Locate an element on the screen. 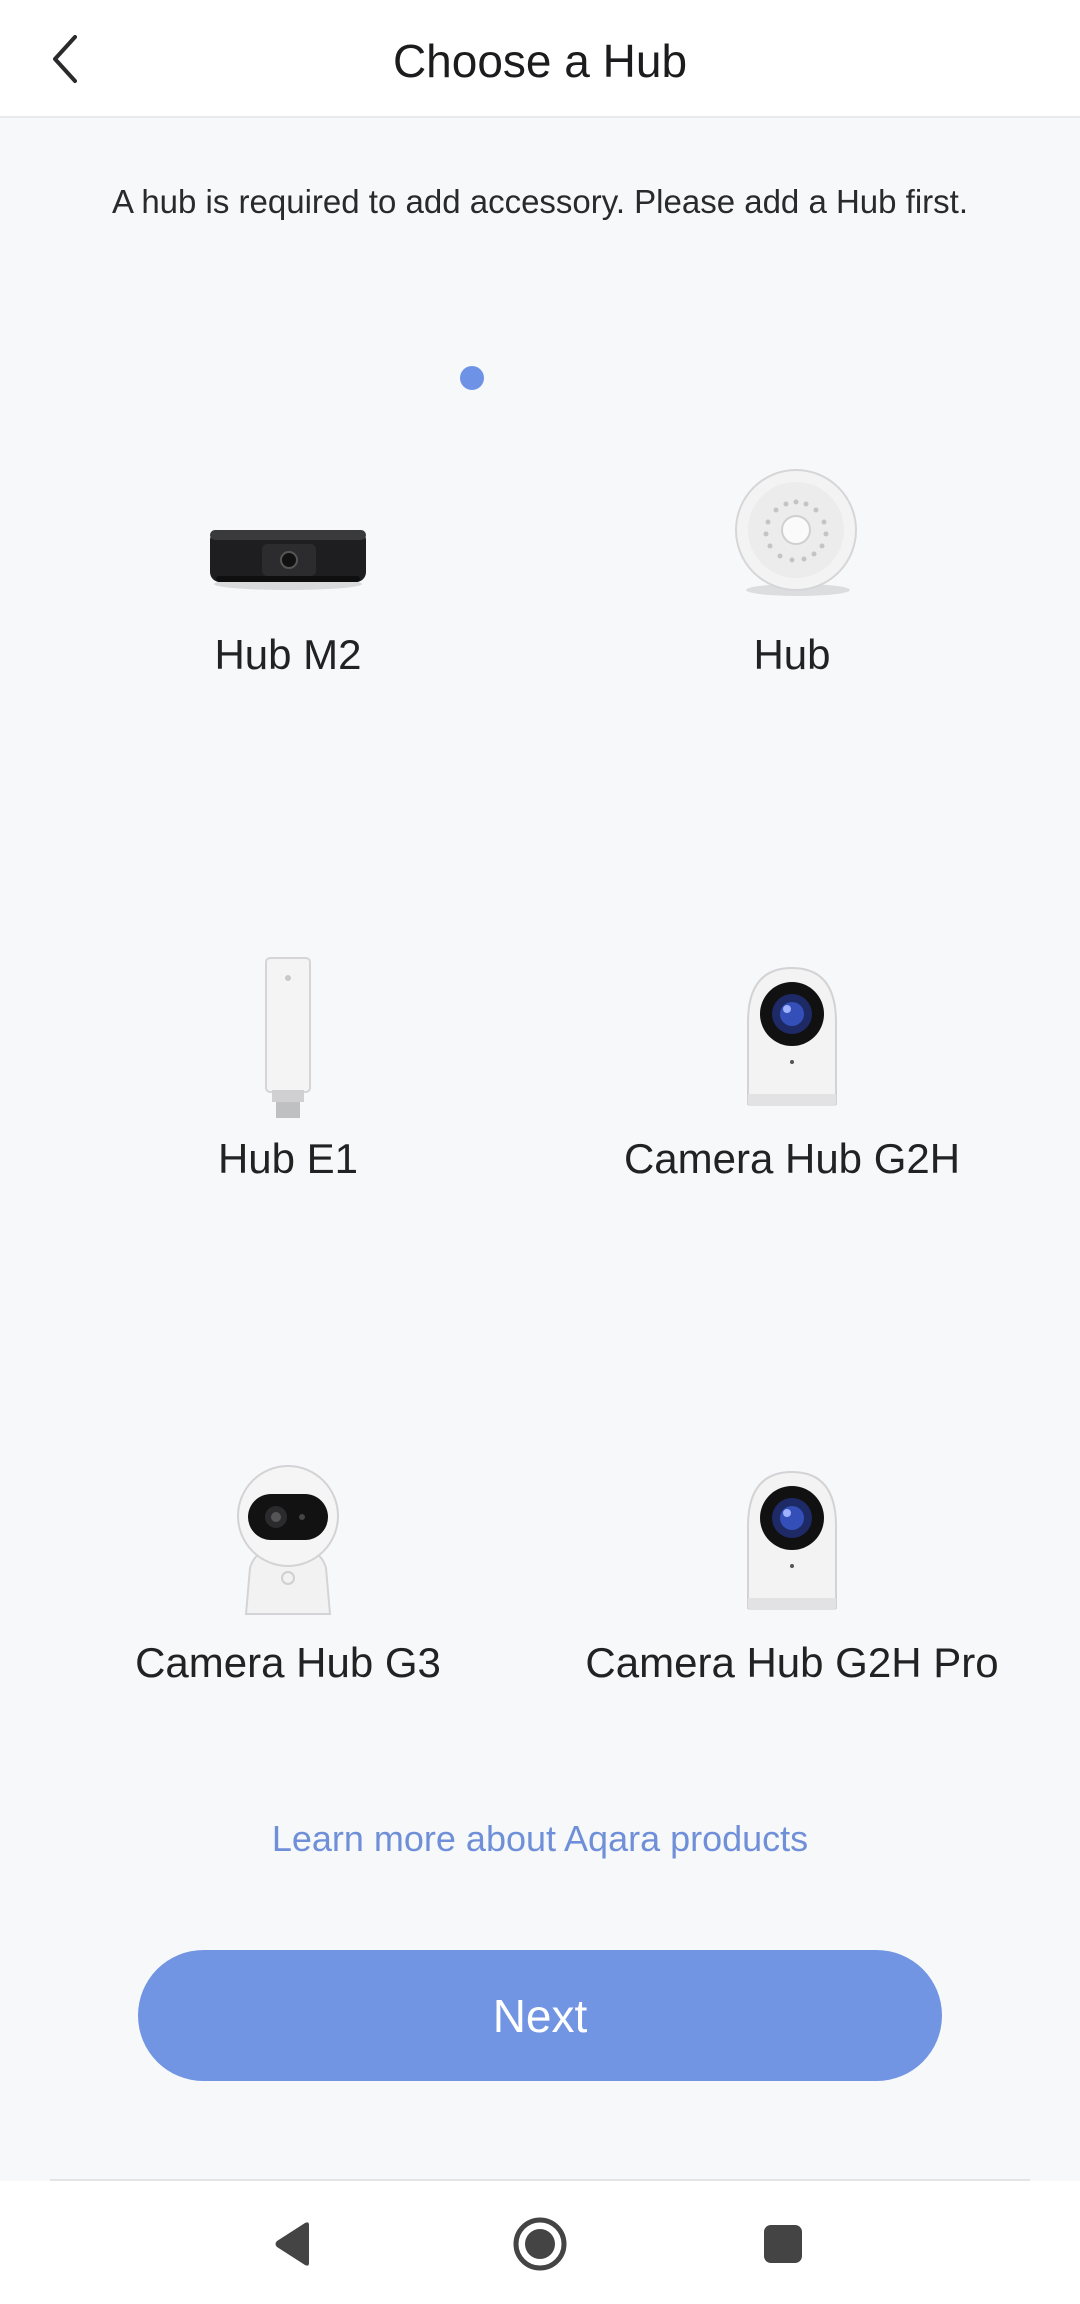  hub-option-camera-hub-g2h-pro: Camera Hub G2H Pro is located at coordinates (792, 1603).